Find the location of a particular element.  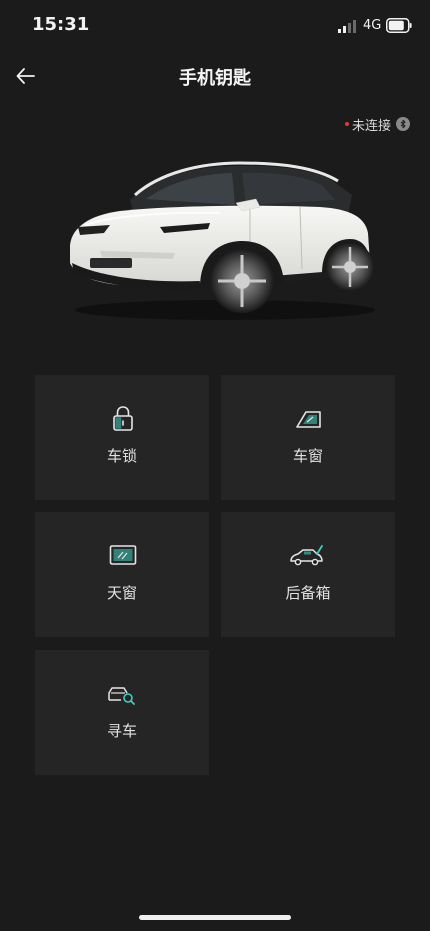

tile-lock: 车锁 is located at coordinates (122, 437).